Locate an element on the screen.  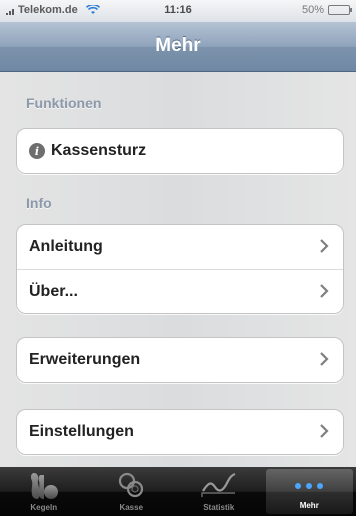
coins-icon is located at coordinates (131, 485).